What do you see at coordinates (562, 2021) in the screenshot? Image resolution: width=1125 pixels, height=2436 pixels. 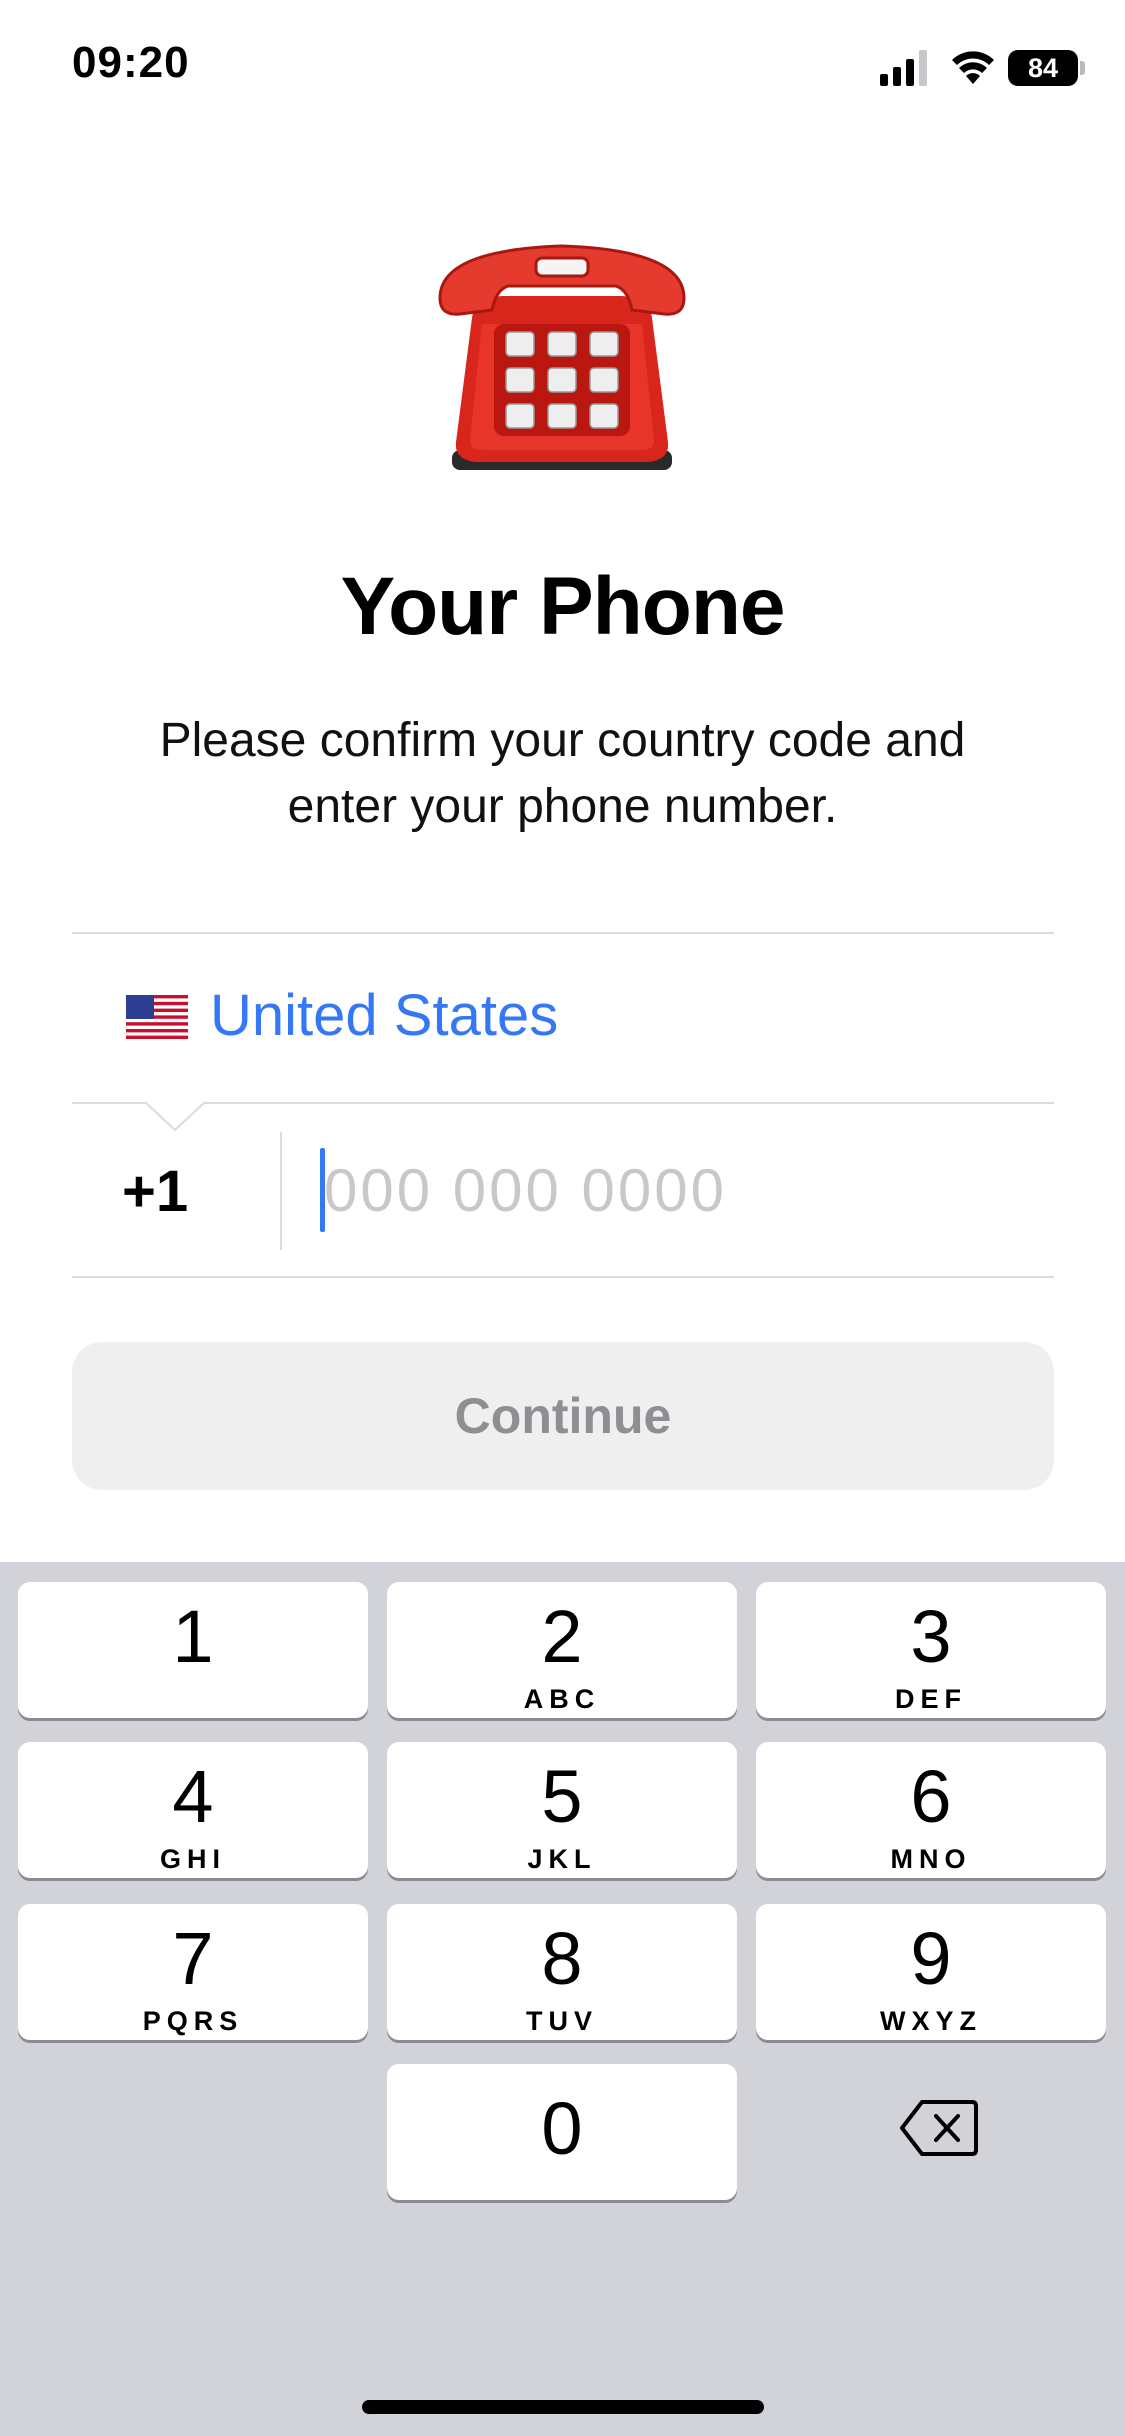 I see `key-letters: TUV` at bounding box center [562, 2021].